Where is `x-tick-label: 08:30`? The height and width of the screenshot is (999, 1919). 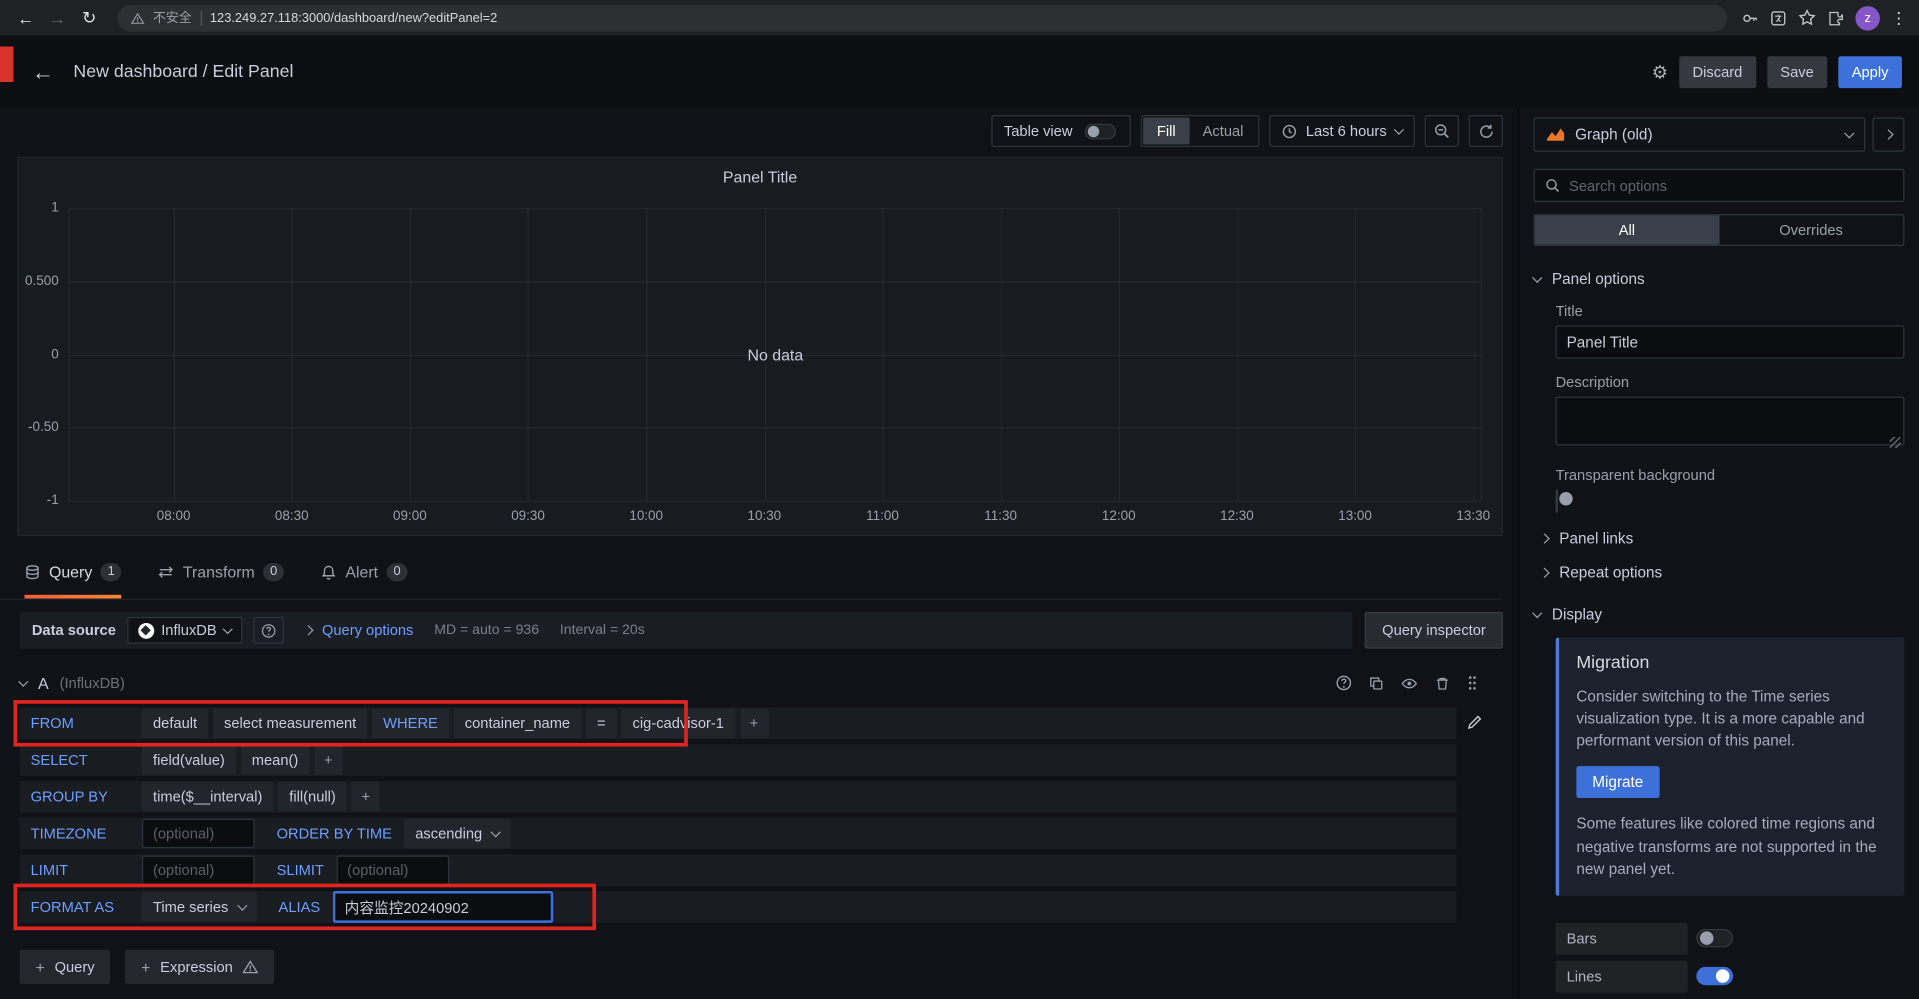 x-tick-label: 08:30 is located at coordinates (291, 516).